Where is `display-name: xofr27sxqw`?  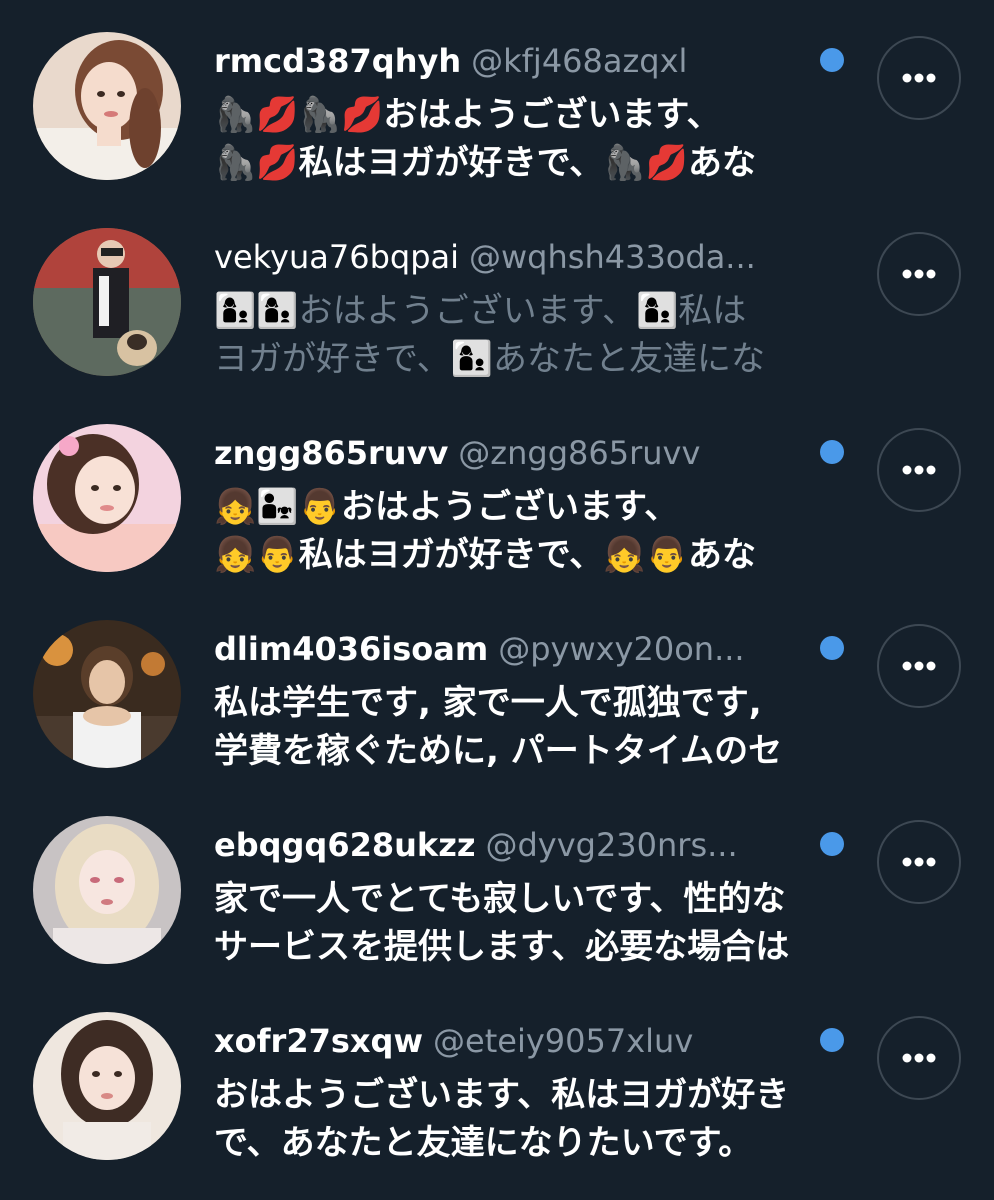
display-name: xofr27sxqw is located at coordinates (318, 1041).